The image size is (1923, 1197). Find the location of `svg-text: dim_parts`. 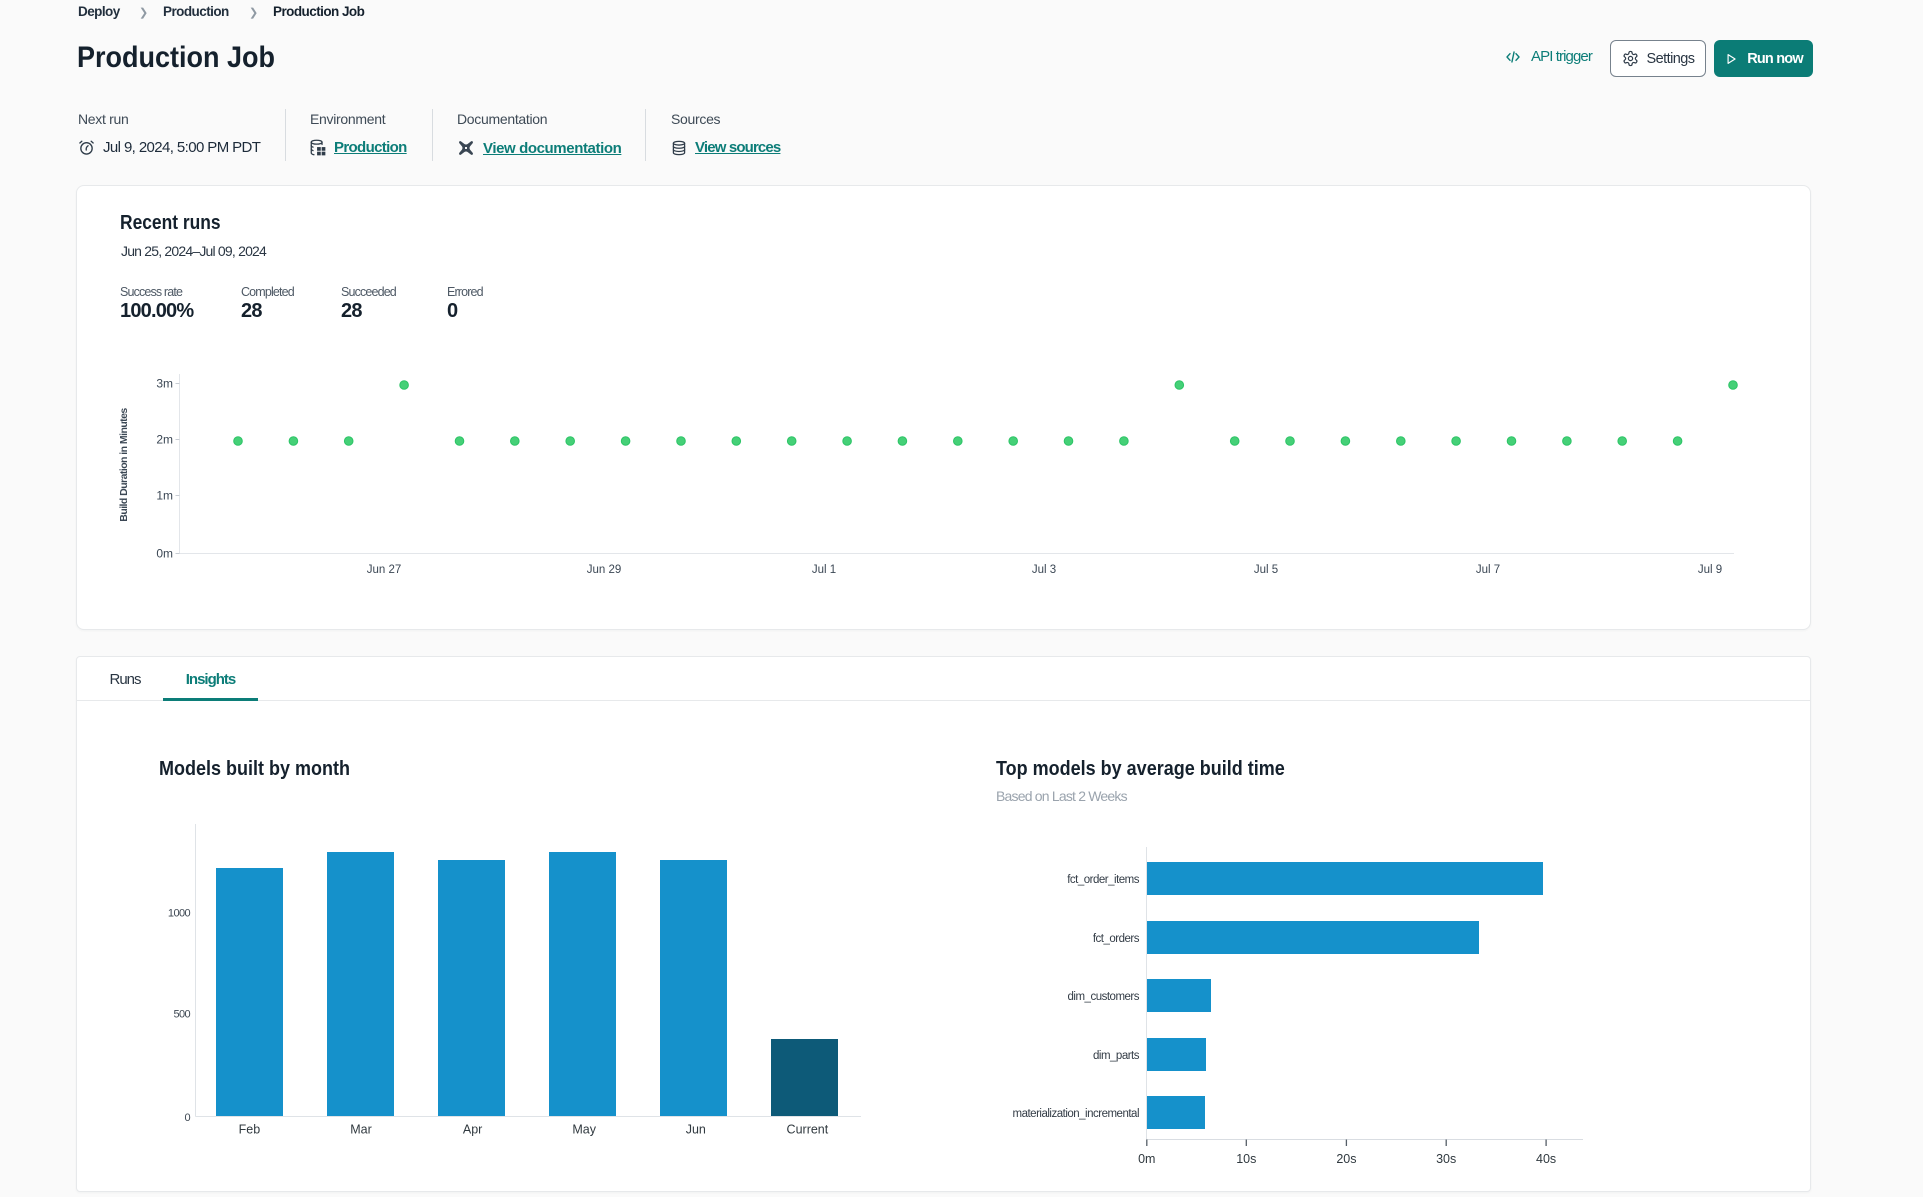

svg-text: dim_parts is located at coordinates (1116, 1056).